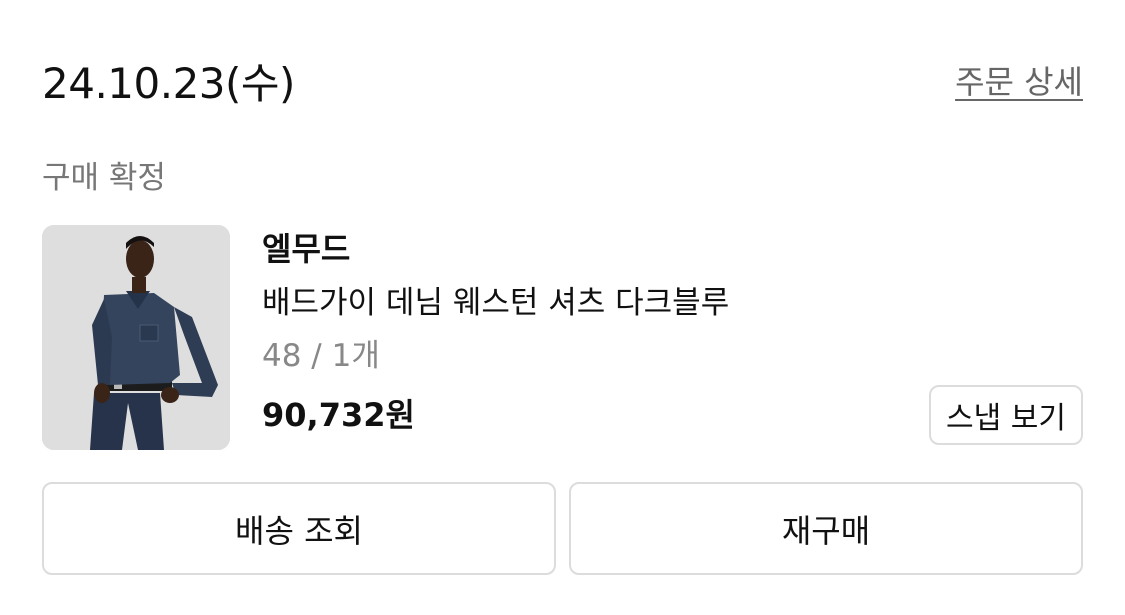 The image size is (1125, 615). Describe the element at coordinates (168, 83) in the screenshot. I see `order-date: 24.10.23(수)` at that location.